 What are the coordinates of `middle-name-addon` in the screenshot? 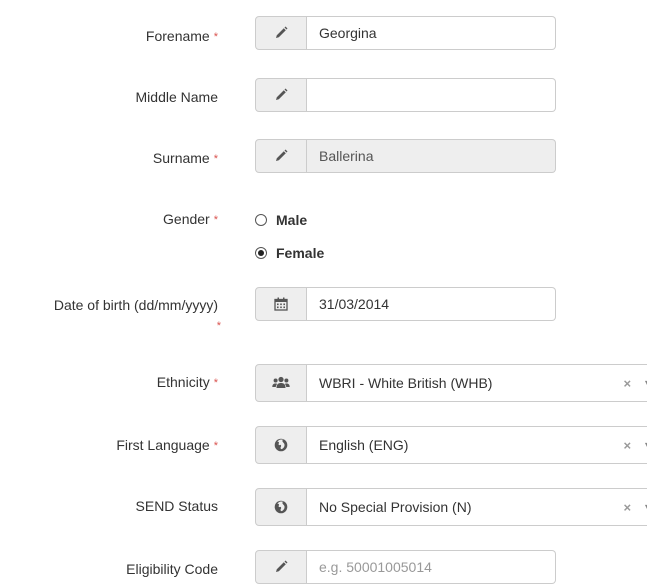 It's located at (281, 95).